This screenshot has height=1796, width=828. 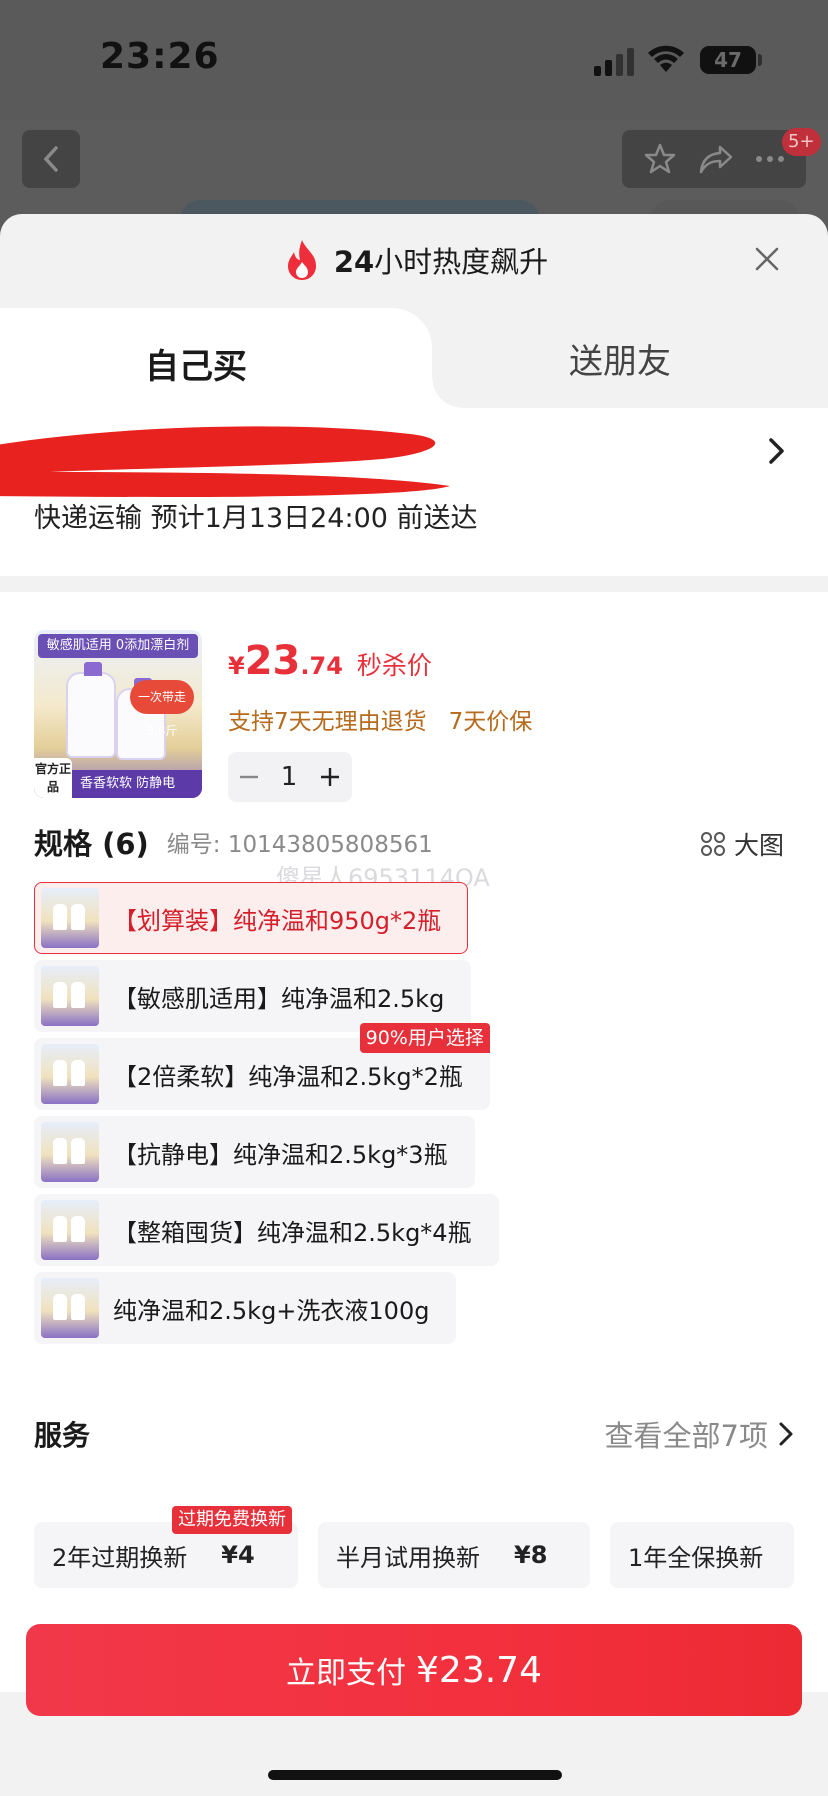 I want to click on service-view-all: 查看全部7项, so click(x=699, y=1434).